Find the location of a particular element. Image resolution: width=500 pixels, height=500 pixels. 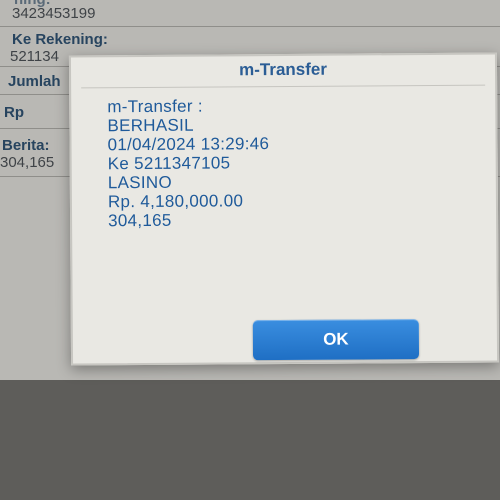

message-label: Berita: is located at coordinates (26, 145).